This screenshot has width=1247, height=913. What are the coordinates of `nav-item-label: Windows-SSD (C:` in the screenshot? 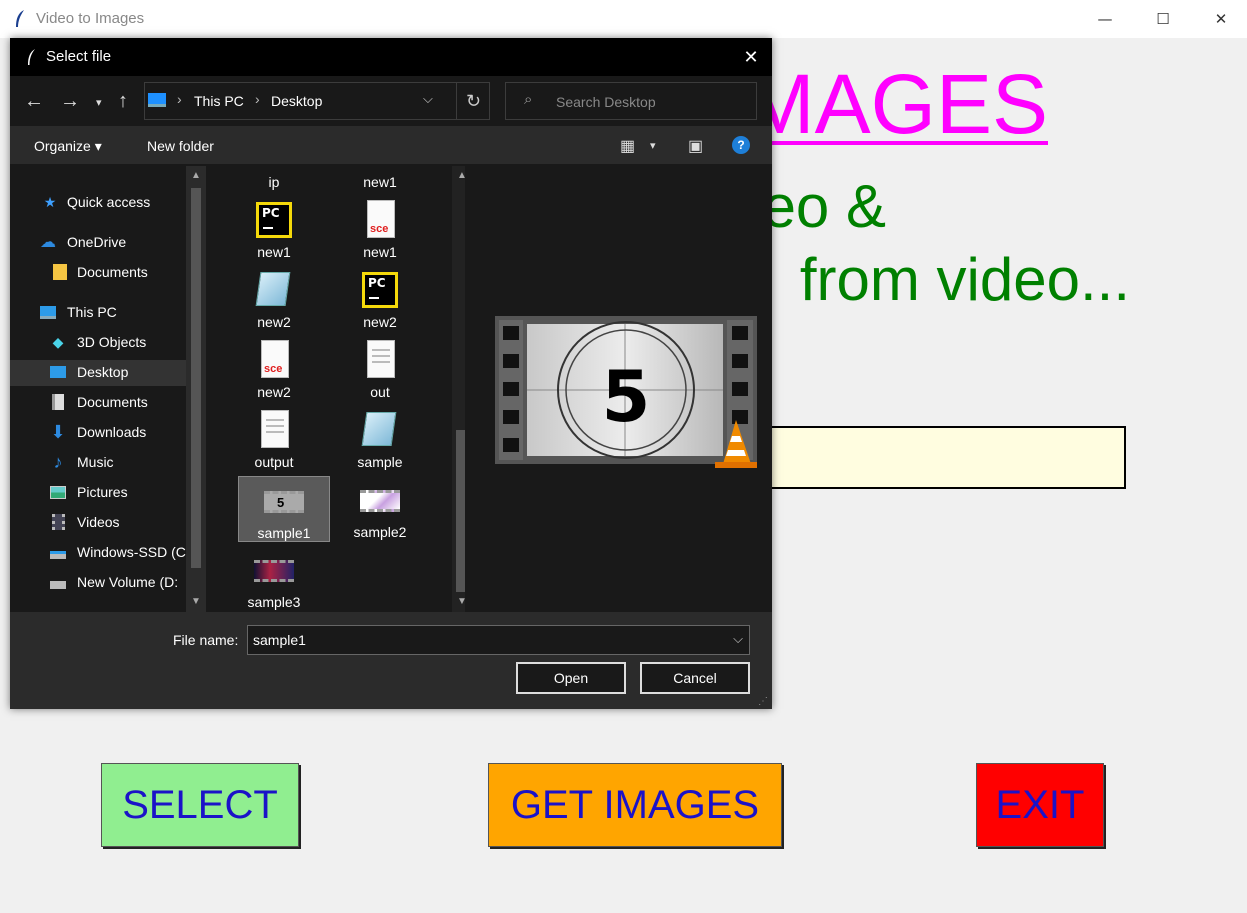 It's located at (131, 552).